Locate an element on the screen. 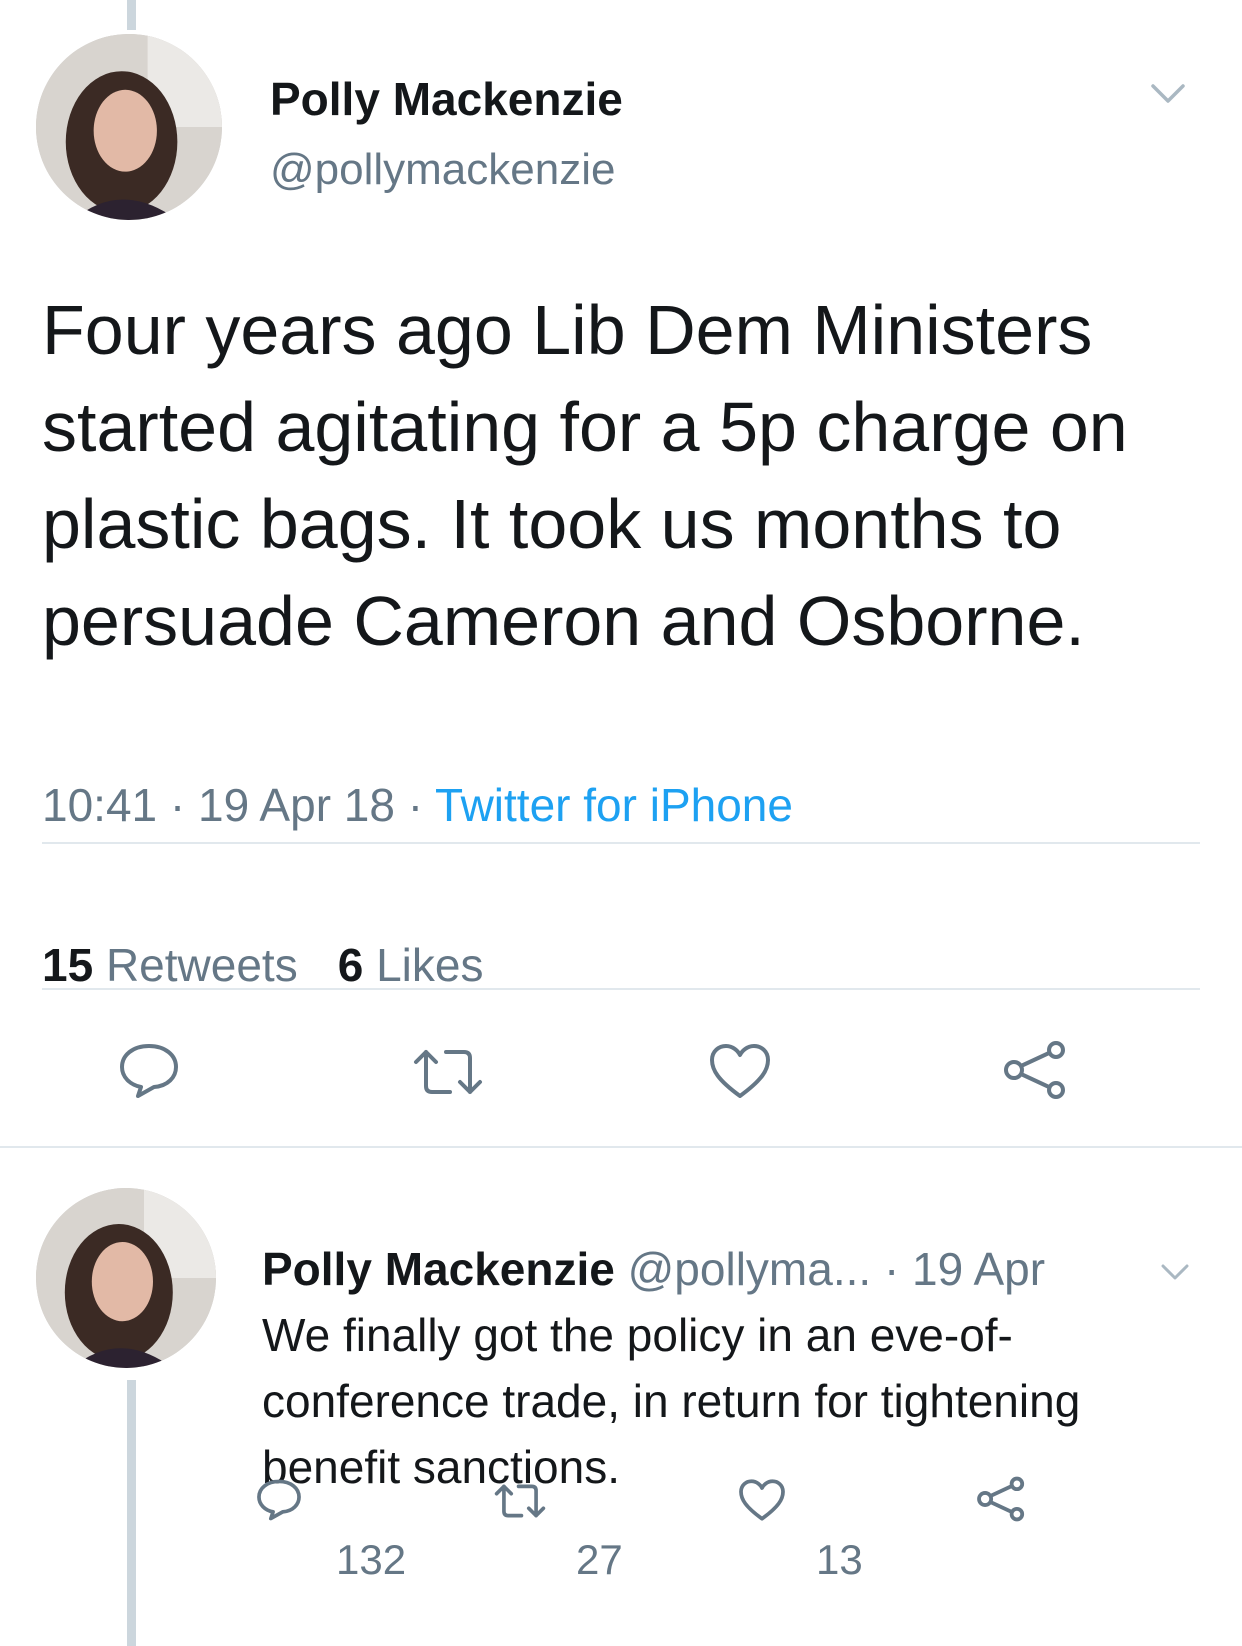 The image size is (1242, 1646). tweet-date: 19 Apr 18 is located at coordinates (296, 805).